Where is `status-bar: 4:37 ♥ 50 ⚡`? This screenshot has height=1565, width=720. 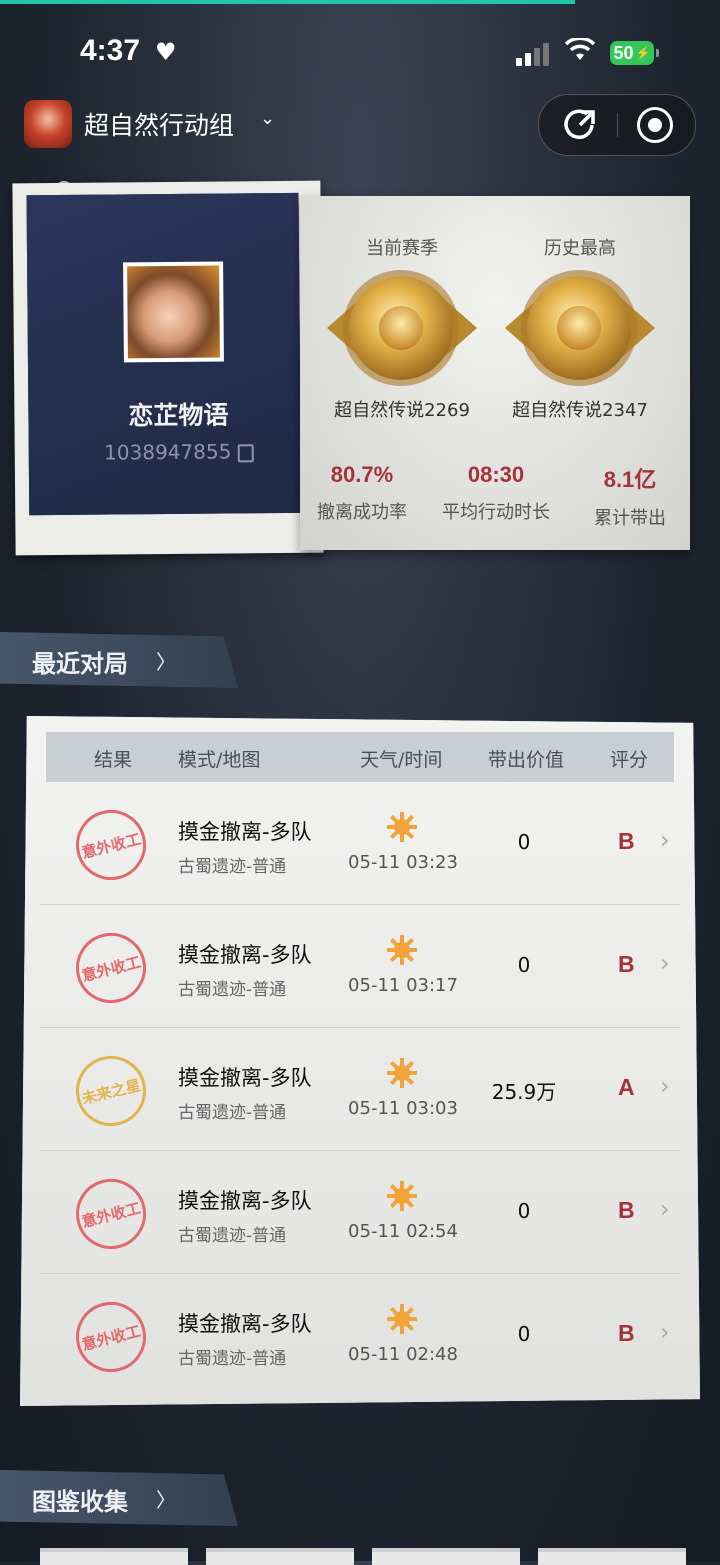 status-bar: 4:37 ♥ 50 ⚡ is located at coordinates (360, 54).